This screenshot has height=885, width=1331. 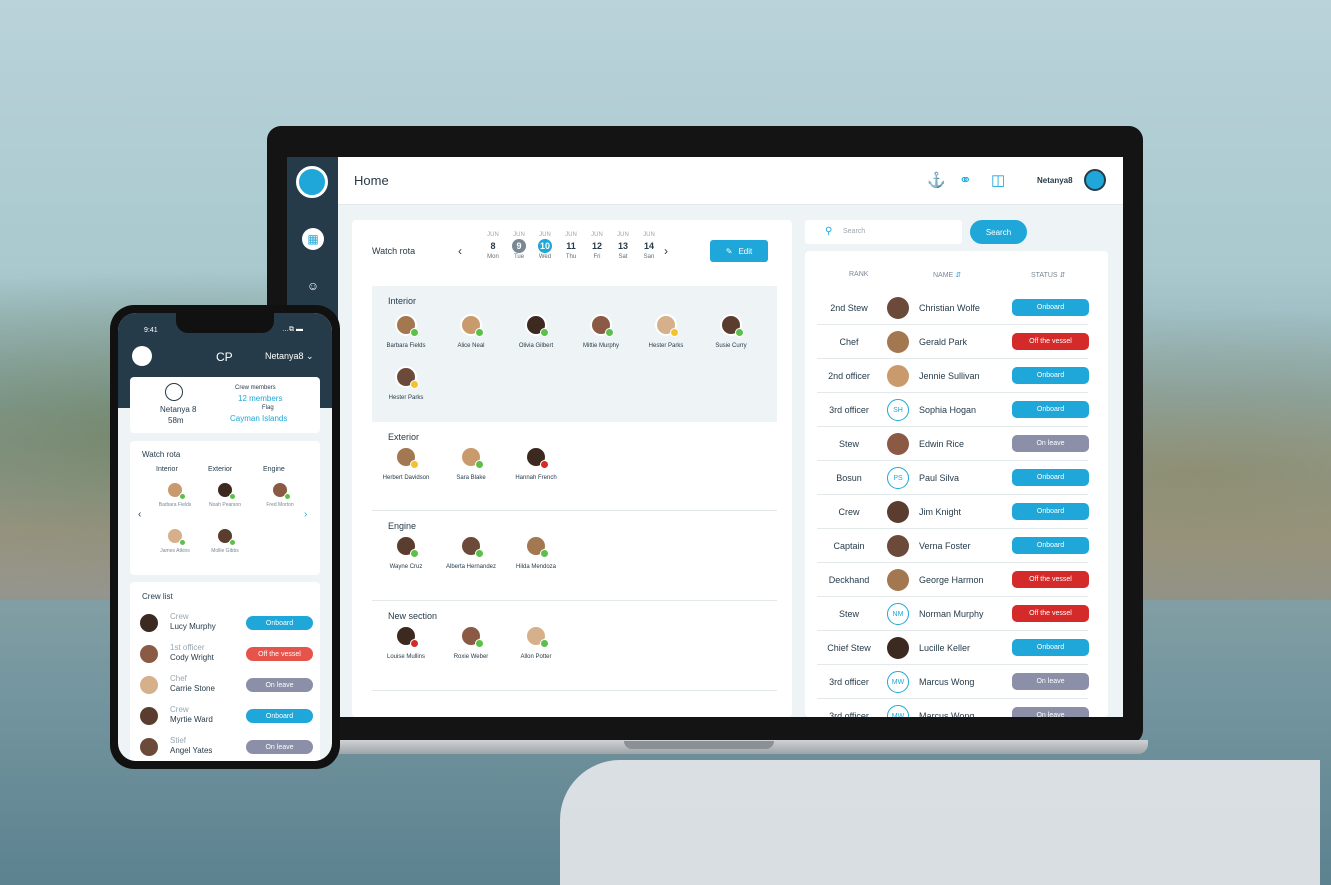 I want to click on name-header: NAME ⇵, so click(x=947, y=275).